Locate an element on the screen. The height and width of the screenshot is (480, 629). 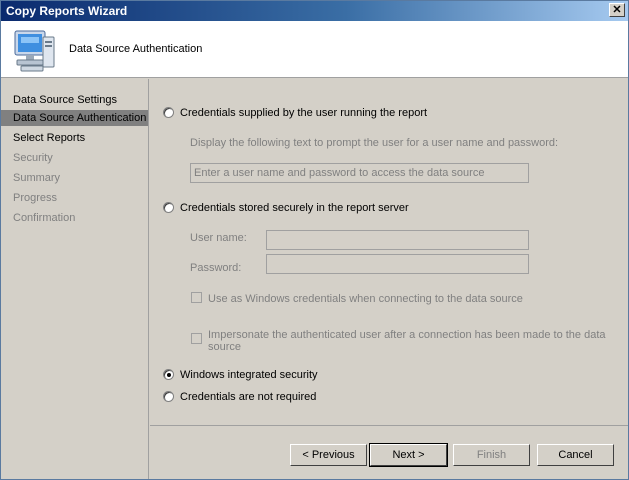
title-bar: Copy Reports Wizard ✕ is located at coordinates (314, 11).